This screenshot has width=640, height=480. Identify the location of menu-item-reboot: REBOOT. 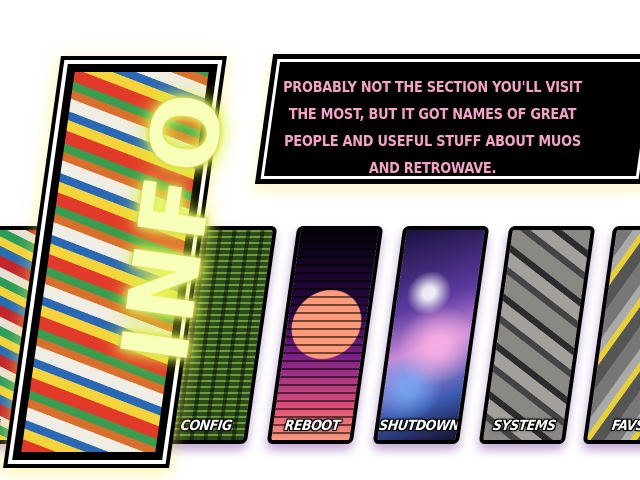
(325, 335).